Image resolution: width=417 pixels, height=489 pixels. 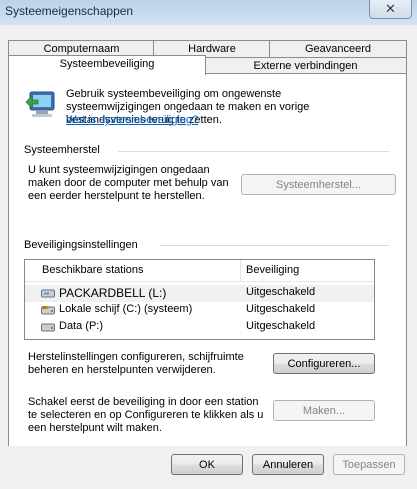 I want to click on tab-externe-verbindingen: Externe verbindingen, so click(x=305, y=65).